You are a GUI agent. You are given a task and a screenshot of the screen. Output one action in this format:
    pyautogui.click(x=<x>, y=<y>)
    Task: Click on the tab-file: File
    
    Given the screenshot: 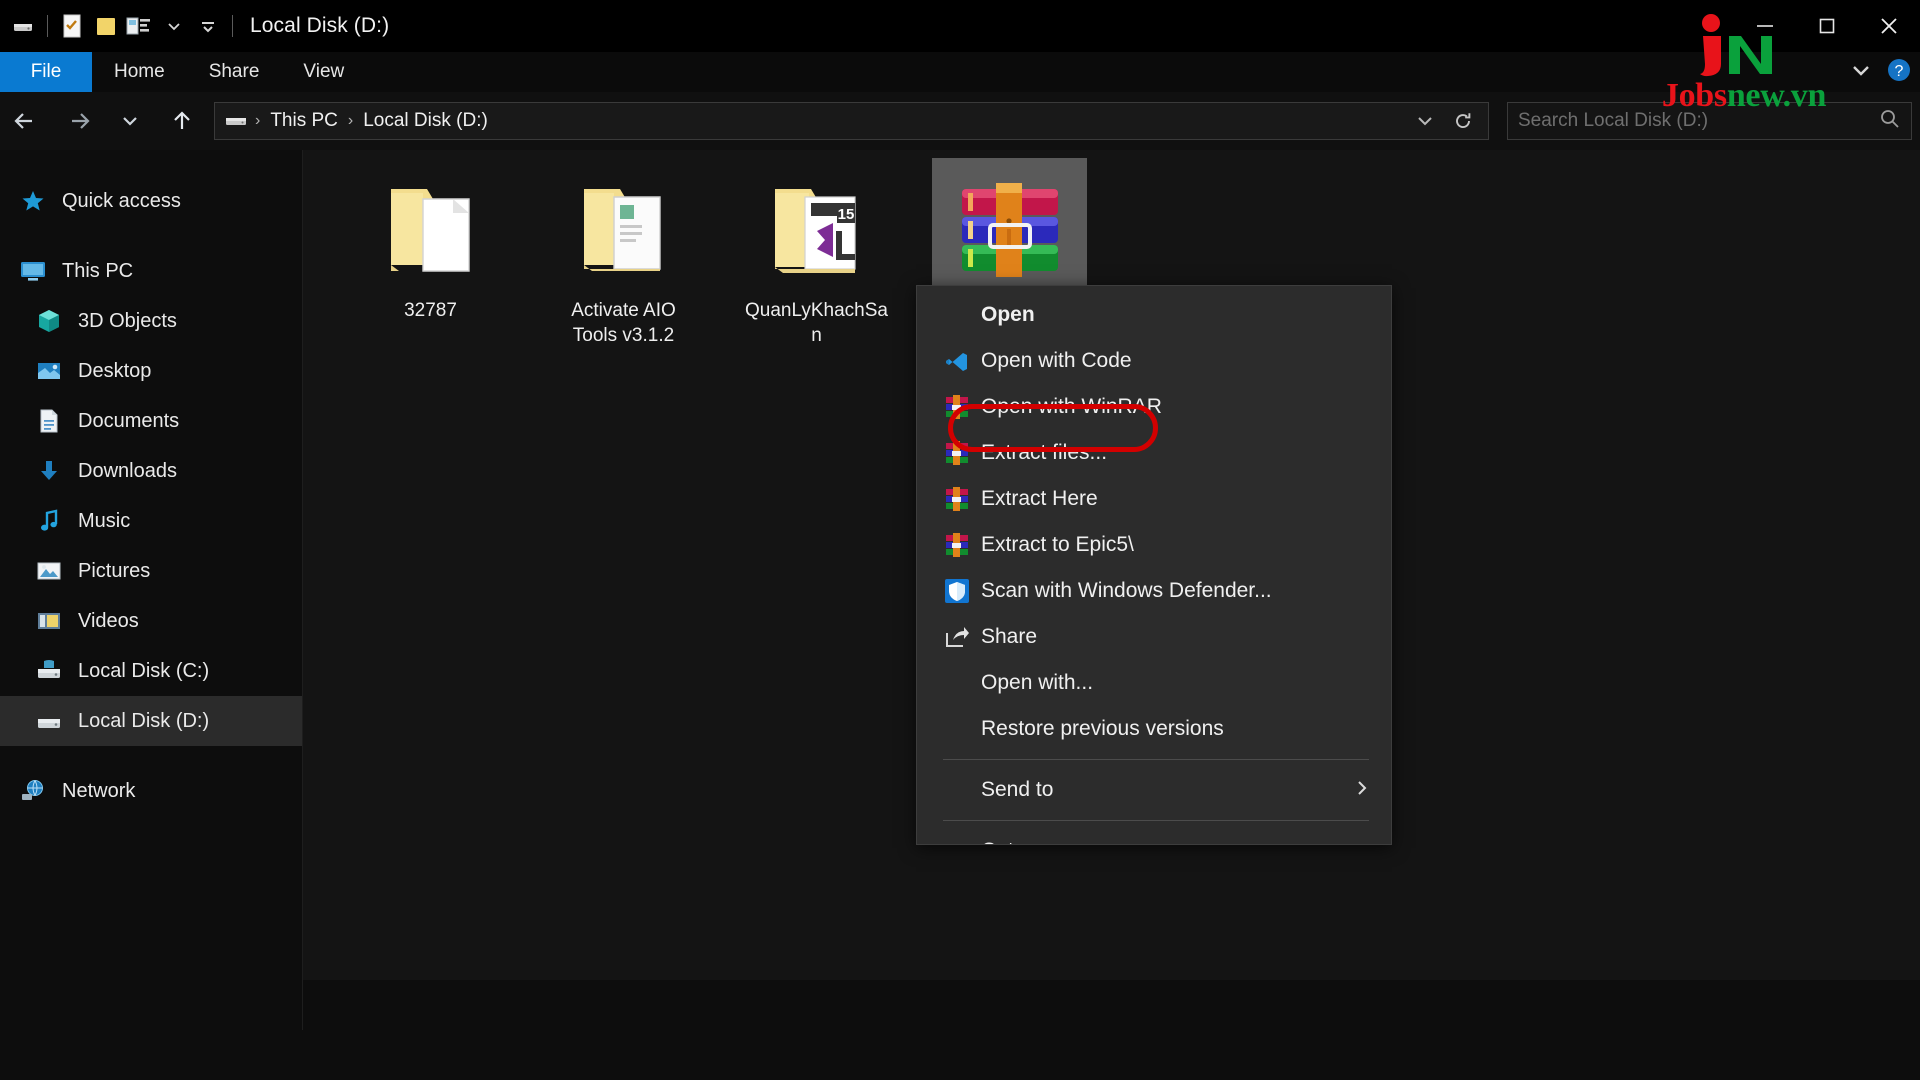 What is the action you would take?
    pyautogui.click(x=46, y=72)
    